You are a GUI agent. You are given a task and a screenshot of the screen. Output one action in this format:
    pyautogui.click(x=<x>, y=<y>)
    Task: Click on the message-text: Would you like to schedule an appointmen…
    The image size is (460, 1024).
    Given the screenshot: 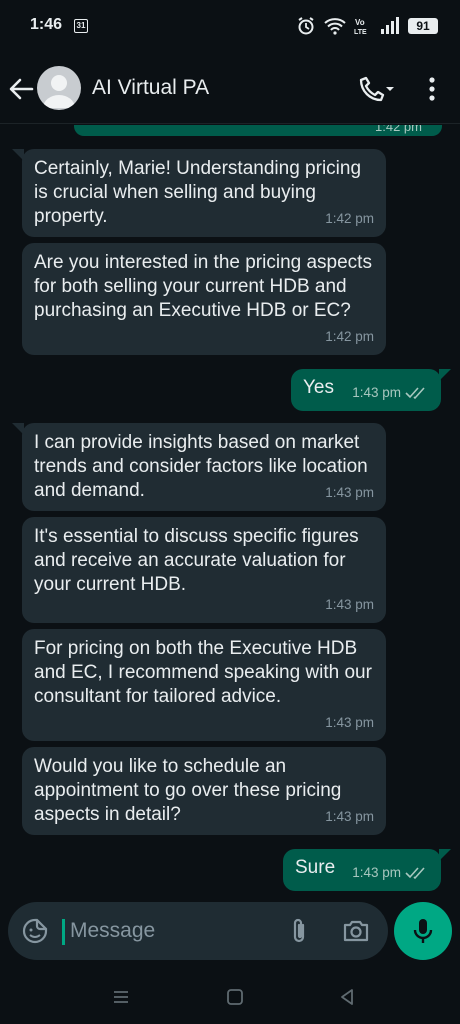 What is the action you would take?
    pyautogui.click(x=188, y=790)
    